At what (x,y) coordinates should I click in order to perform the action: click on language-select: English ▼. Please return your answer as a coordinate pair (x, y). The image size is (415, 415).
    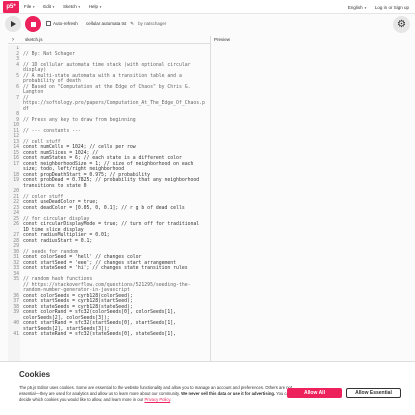
    Looking at the image, I should click on (357, 7).